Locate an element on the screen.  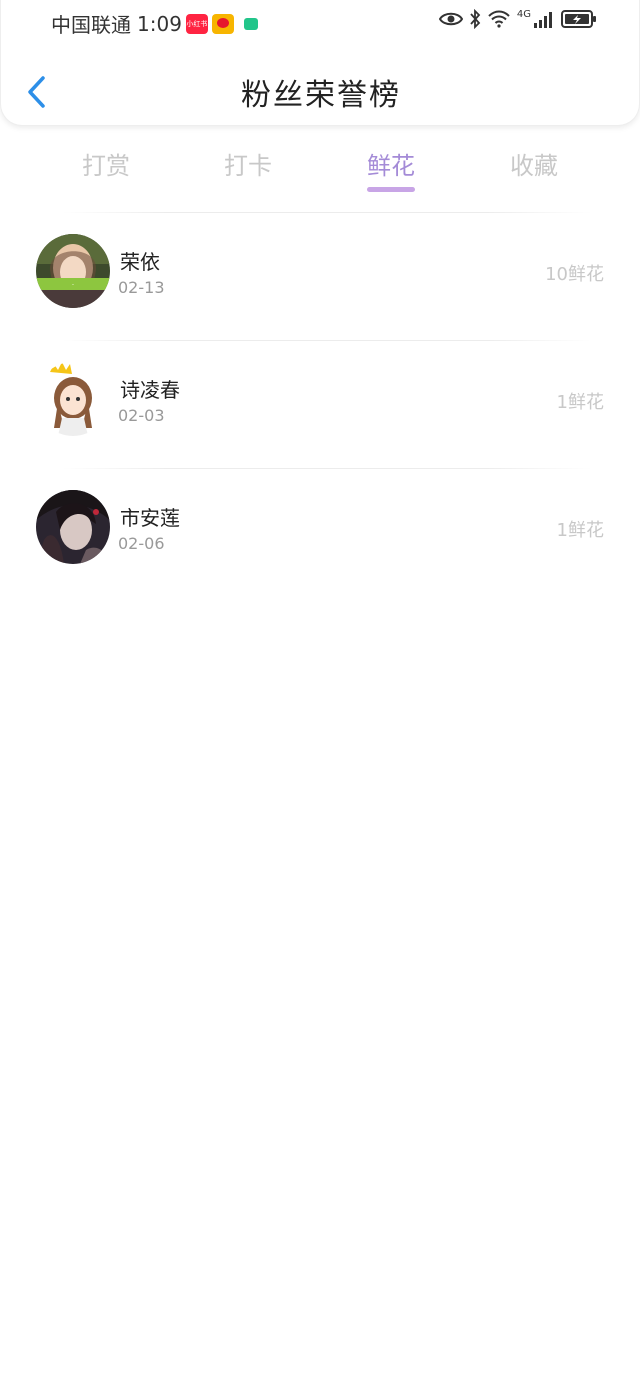
fan-name: 诗凌春 is located at coordinates (150, 390).